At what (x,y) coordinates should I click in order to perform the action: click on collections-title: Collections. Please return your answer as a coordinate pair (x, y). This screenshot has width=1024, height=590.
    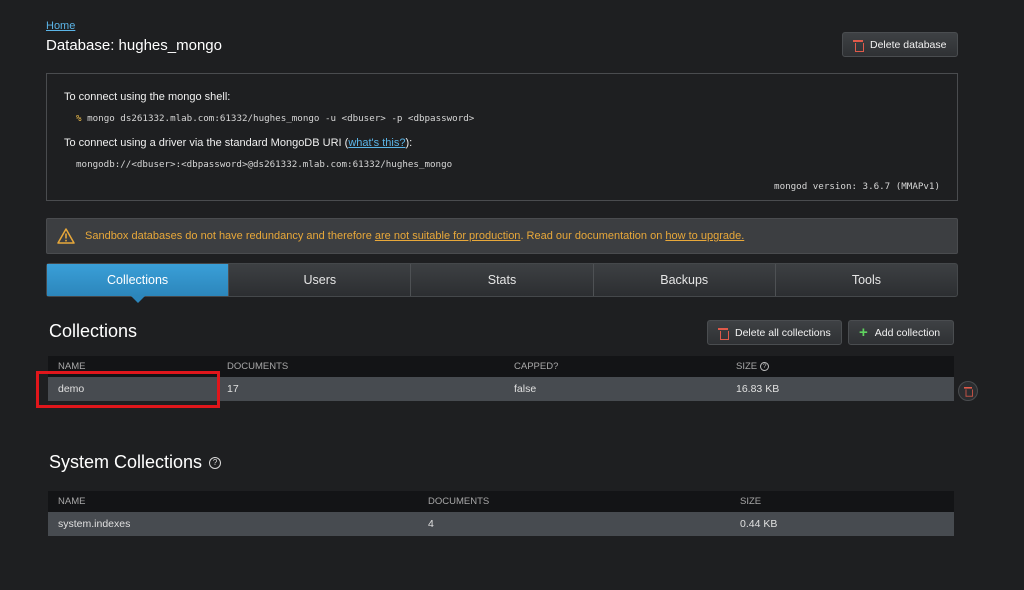
    Looking at the image, I should click on (93, 331).